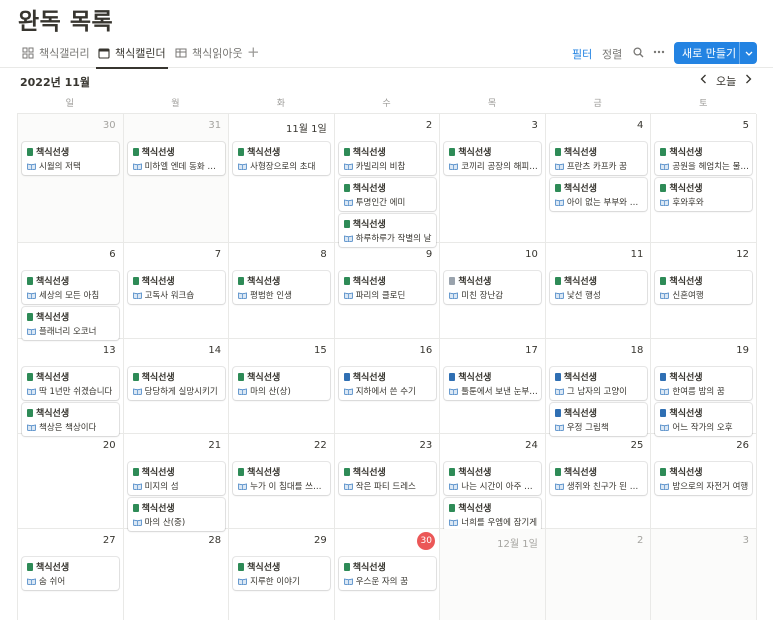 The image size is (773, 620). I want to click on calendar-event-card: 책식선생 지하에서 쓴 수기, so click(387, 383).